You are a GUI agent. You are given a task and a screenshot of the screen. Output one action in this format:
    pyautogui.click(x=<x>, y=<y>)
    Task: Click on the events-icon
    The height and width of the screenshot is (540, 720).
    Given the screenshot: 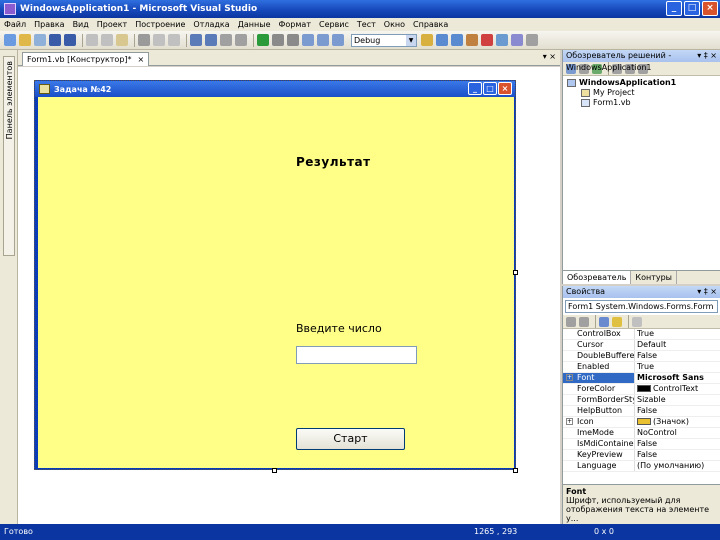 What is the action you would take?
    pyautogui.click(x=617, y=321)
    